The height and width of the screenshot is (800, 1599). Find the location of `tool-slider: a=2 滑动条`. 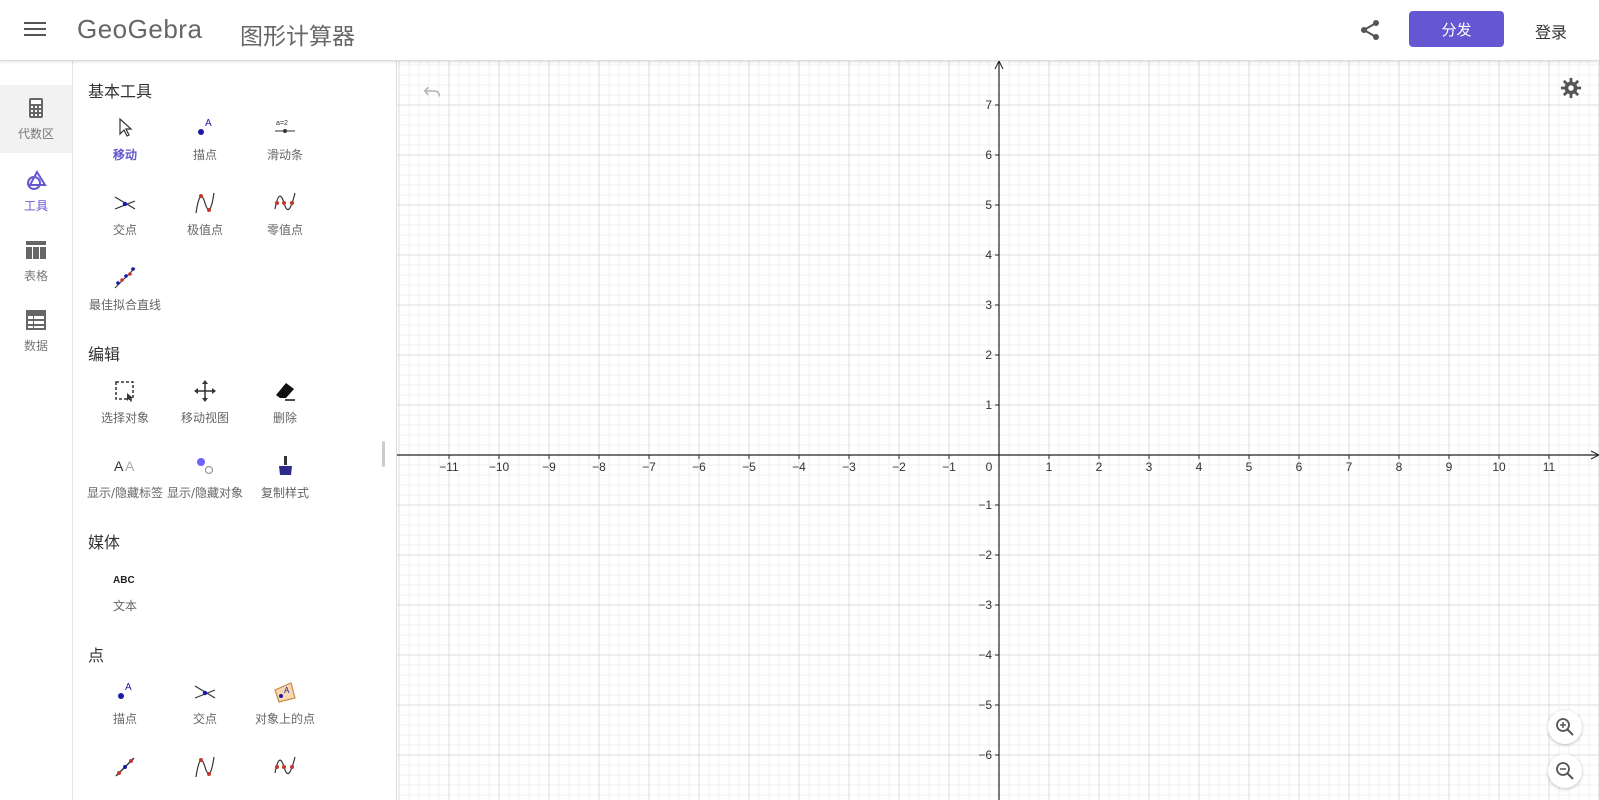

tool-slider: a=2 滑动条 is located at coordinates (285, 149).